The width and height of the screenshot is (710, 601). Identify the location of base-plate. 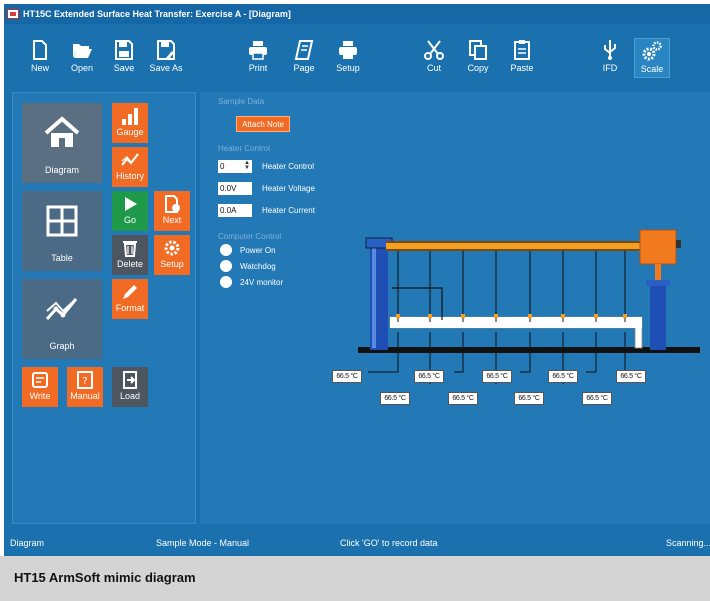
(529, 350).